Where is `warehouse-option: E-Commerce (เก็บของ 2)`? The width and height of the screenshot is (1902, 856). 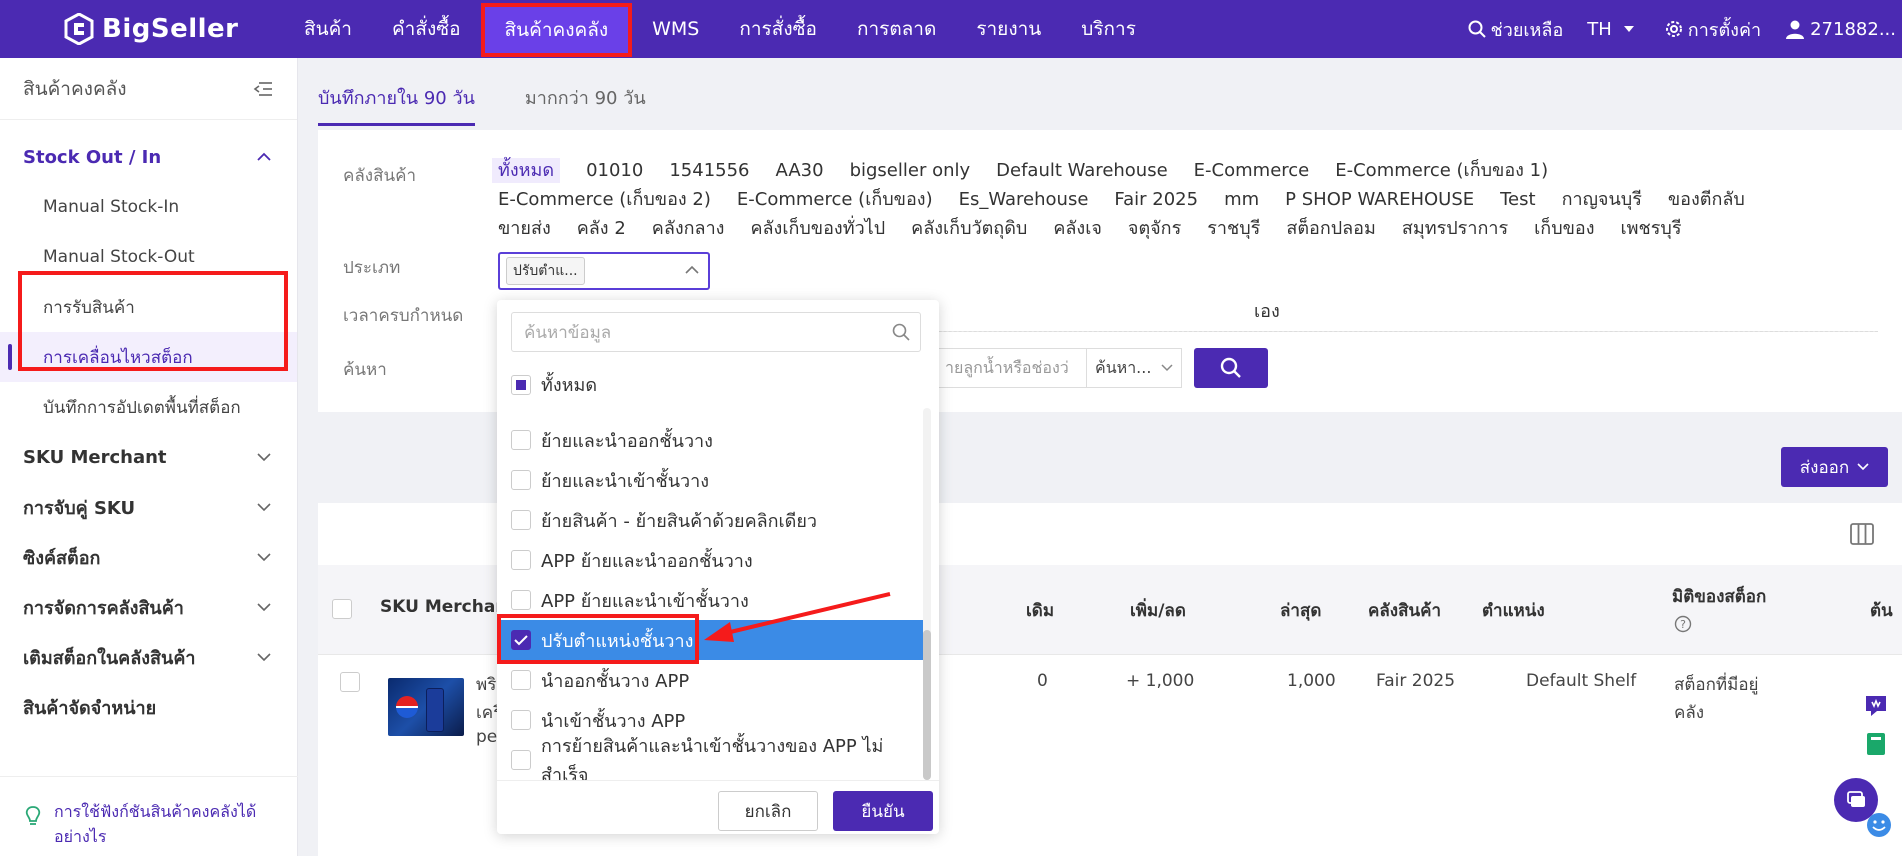 warehouse-option: E-Commerce (เก็บของ 2) is located at coordinates (604, 199).